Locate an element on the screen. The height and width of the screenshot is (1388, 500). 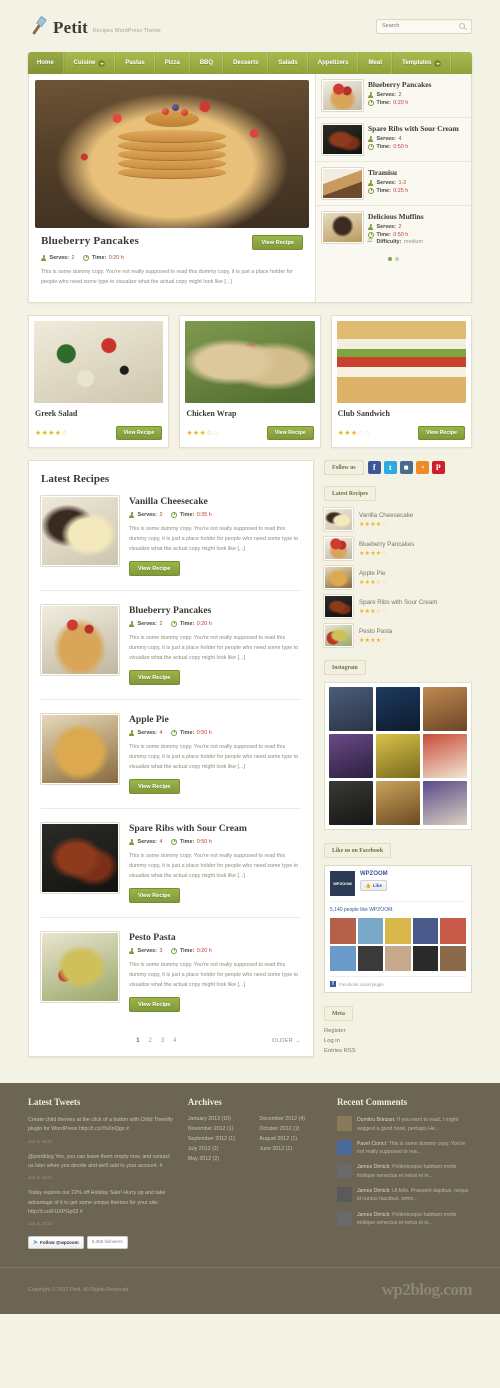
serves-label: Serves: is located at coordinates (386, 227).